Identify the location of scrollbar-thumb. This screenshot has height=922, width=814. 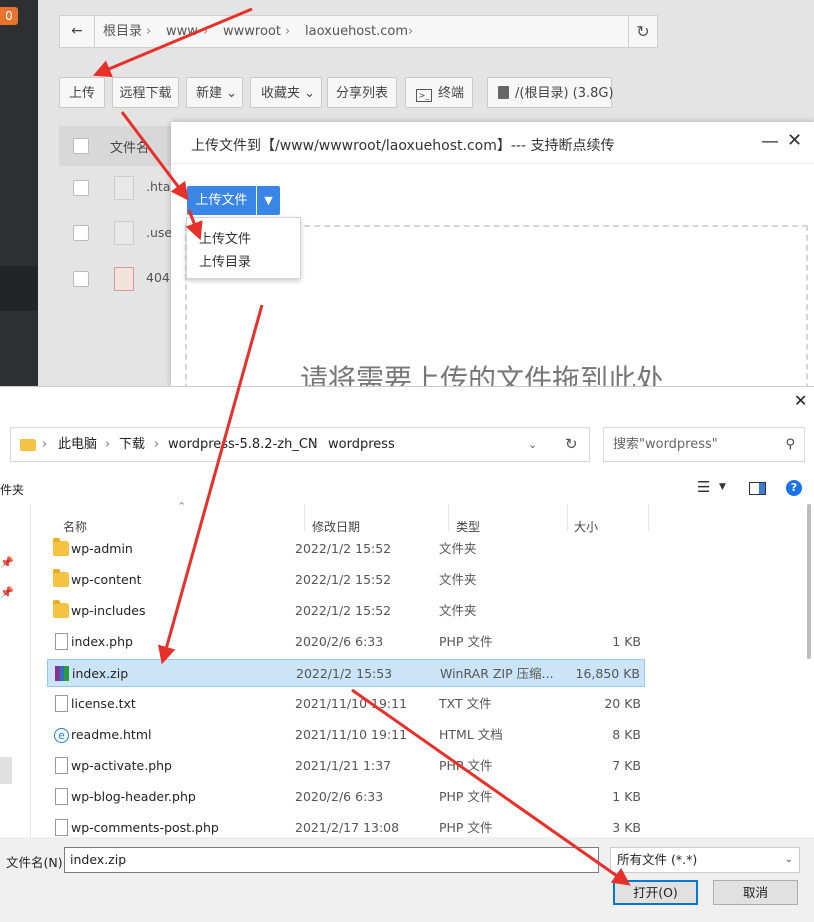
(809, 581).